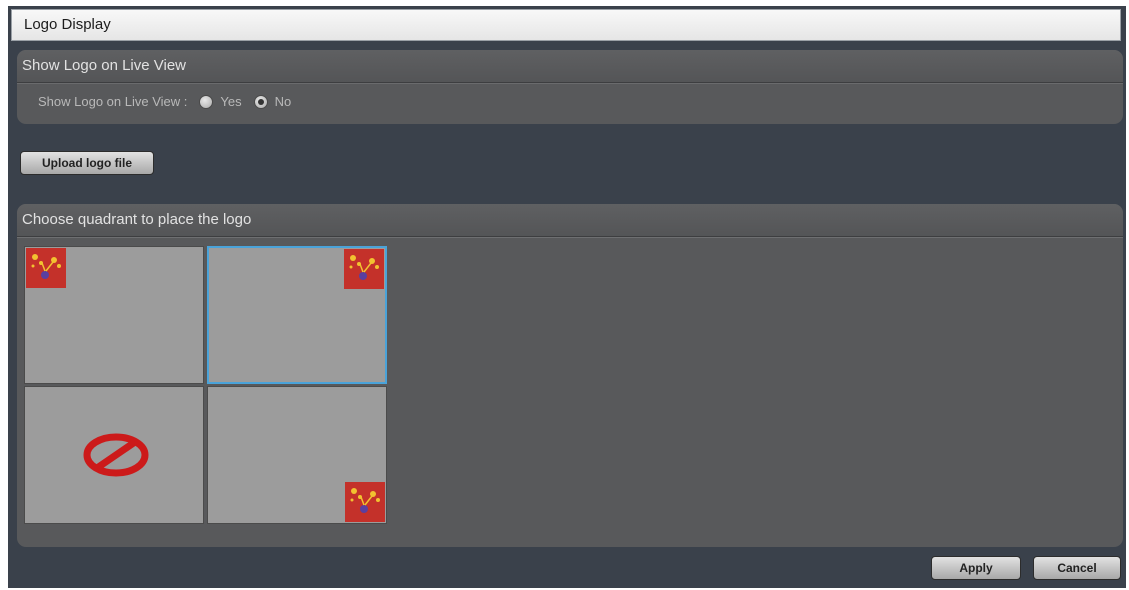  I want to click on quadrant-bottom-right, so click(297, 455).